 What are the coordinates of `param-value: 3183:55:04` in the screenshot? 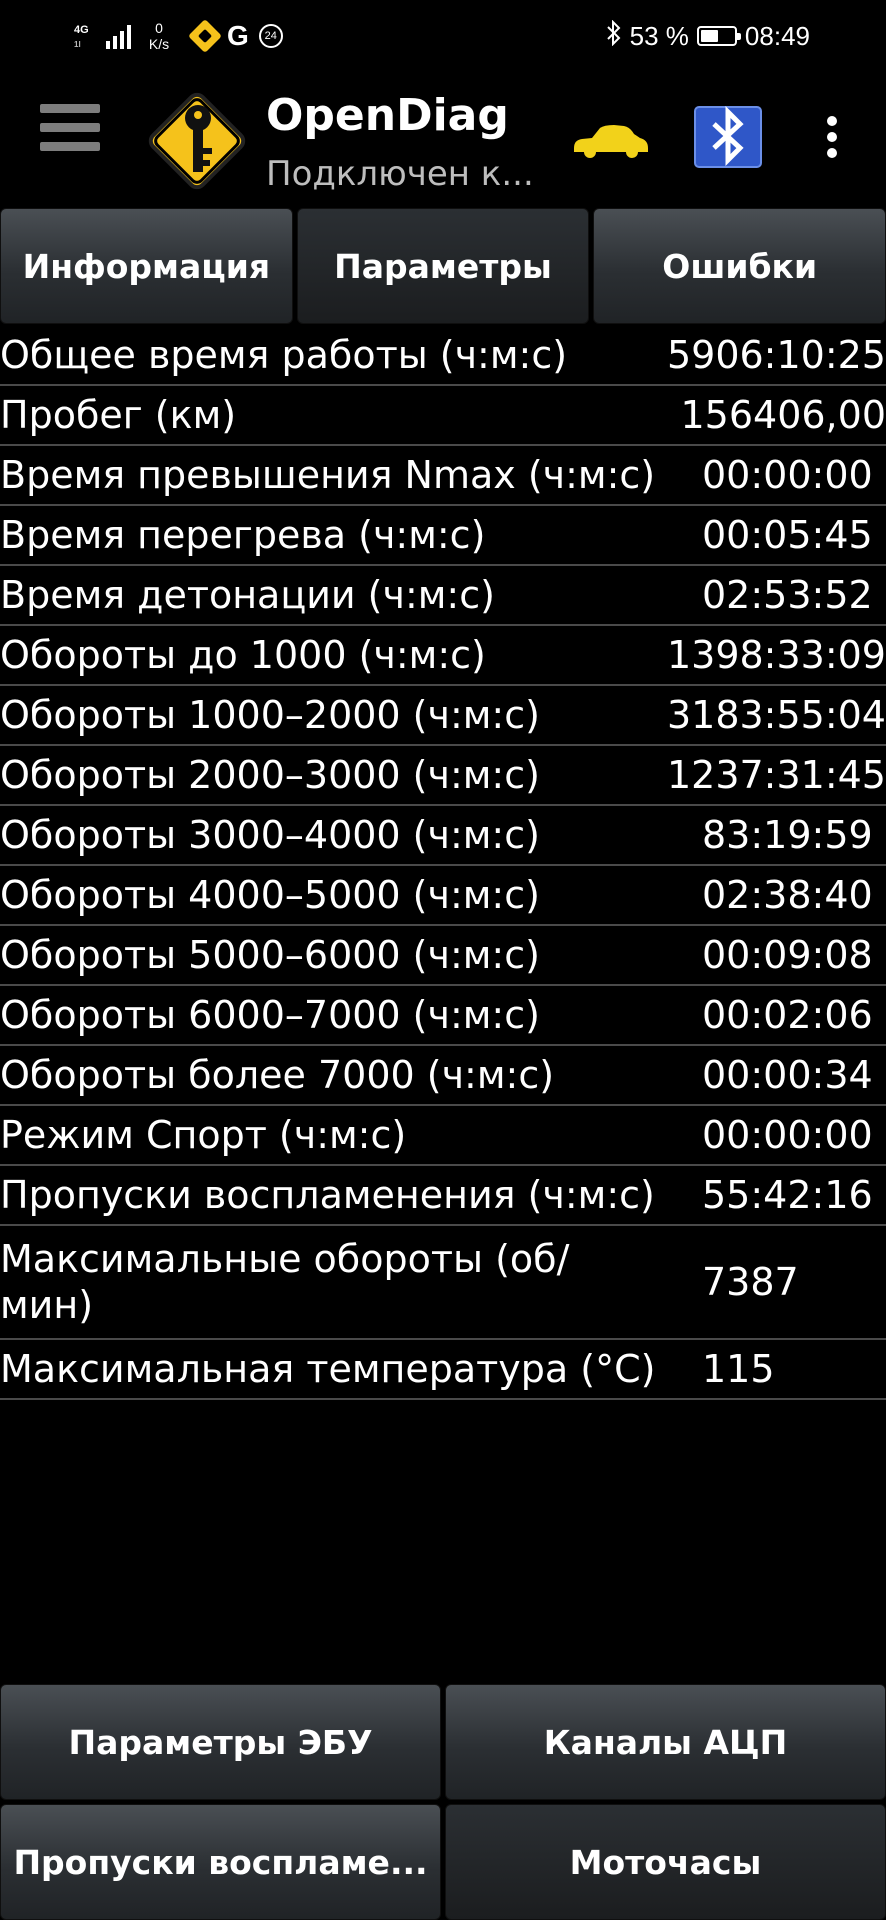 It's located at (776, 715).